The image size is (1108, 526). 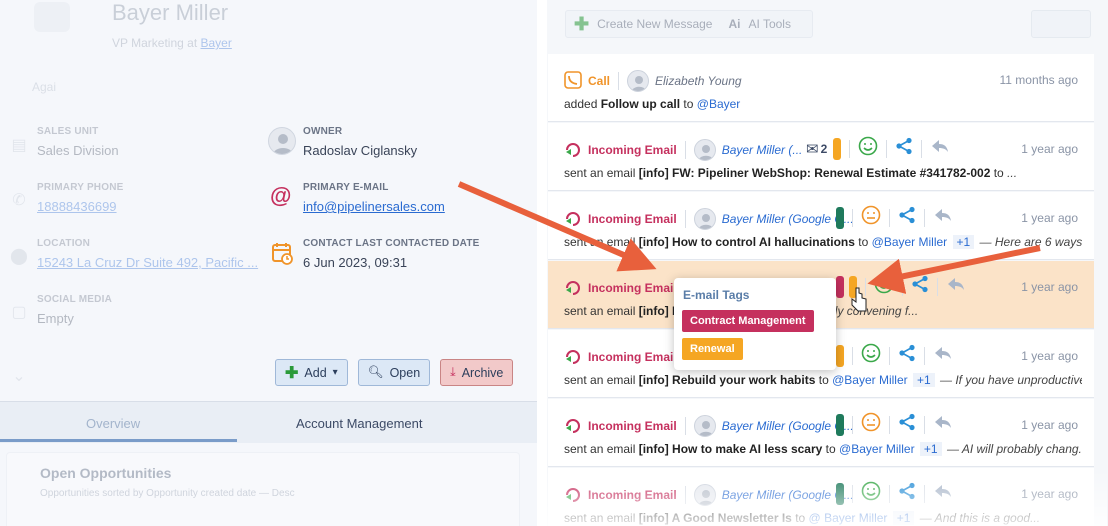 I want to click on mention-link: @Bayer, so click(x=719, y=104).